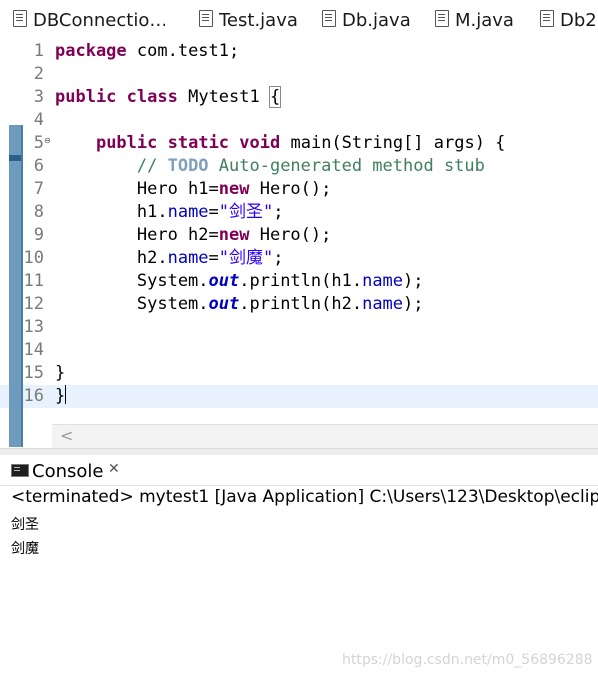 Image resolution: width=598 pixels, height=680 pixels. What do you see at coordinates (38, 51) in the screenshot?
I see `line-number: 1` at bounding box center [38, 51].